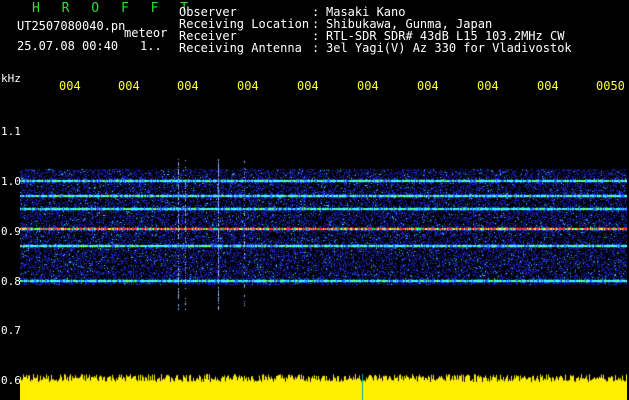 This screenshot has width=629, height=400. What do you see at coordinates (11, 181) in the screenshot?
I see `freq-label: 1.0` at bounding box center [11, 181].